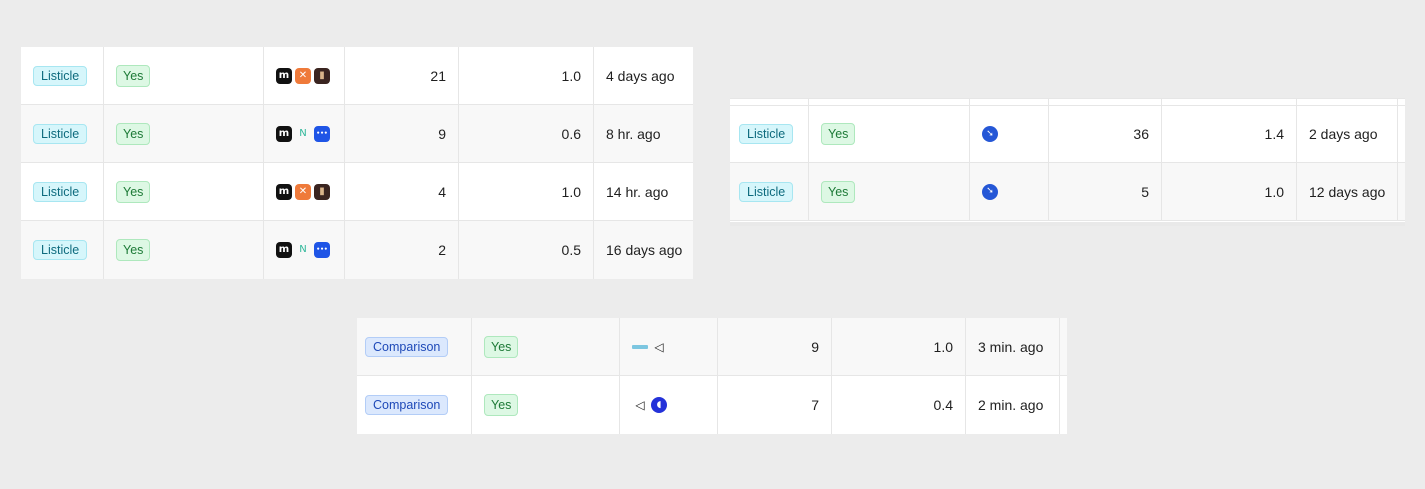  I want to click on table-row: Listicle Yes ➘ 5 1.0 12 days ago, so click(1067, 192).